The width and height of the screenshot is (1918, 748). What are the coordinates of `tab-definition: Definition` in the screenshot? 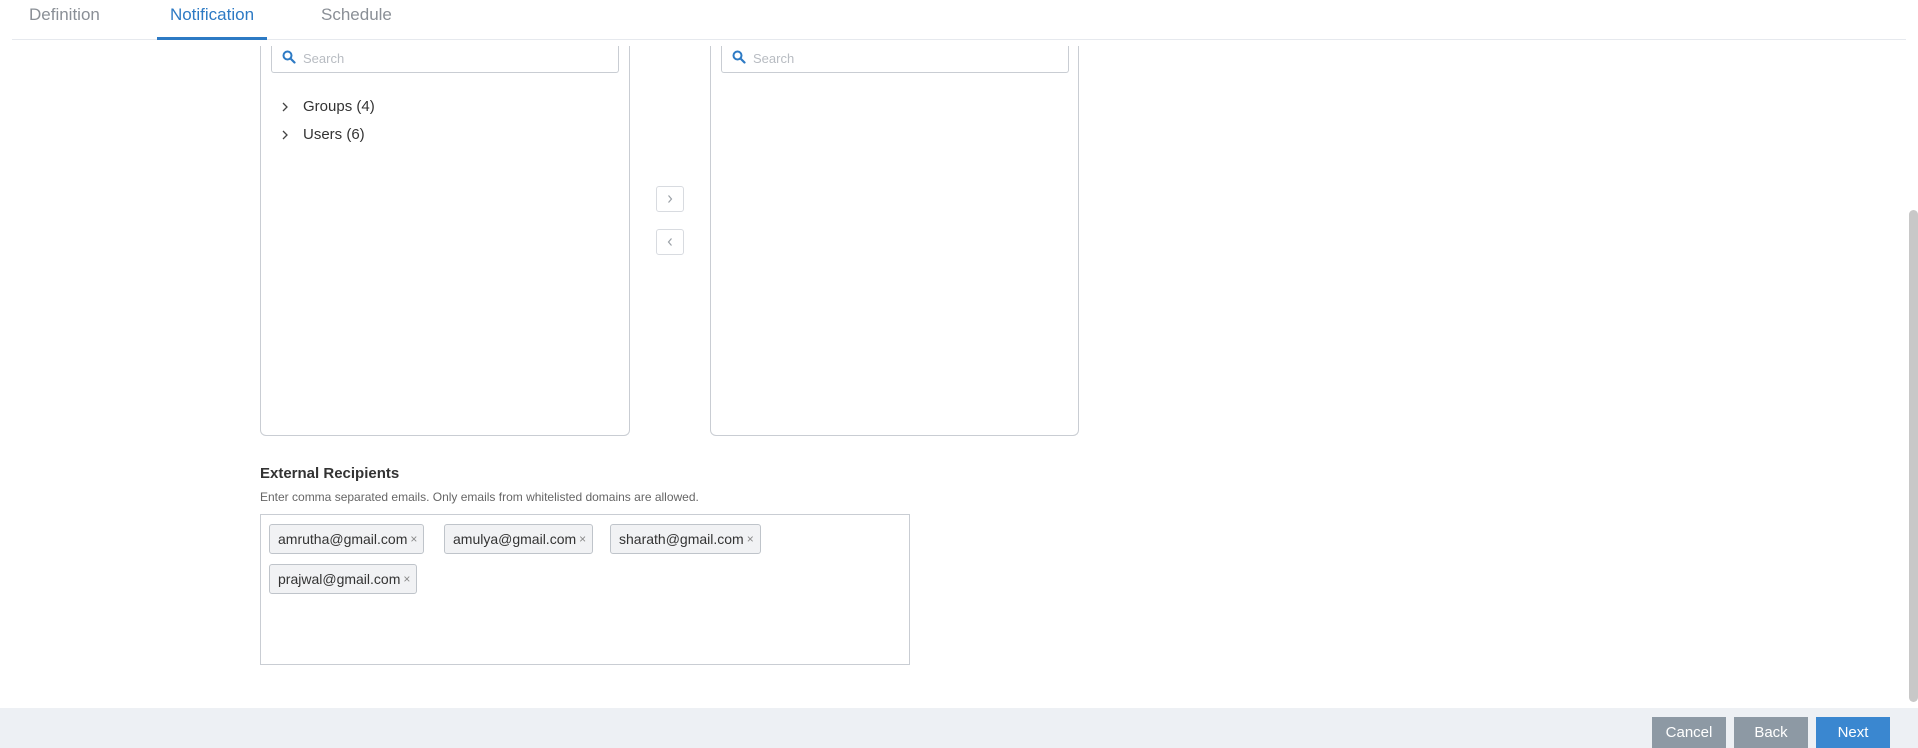 It's located at (79, 20).